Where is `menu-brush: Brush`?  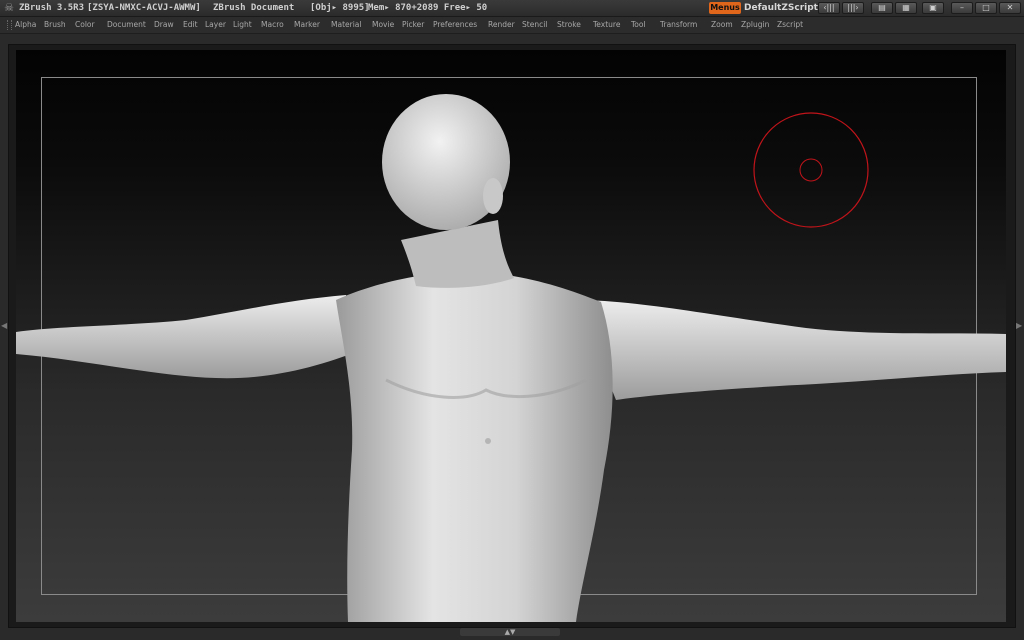 menu-brush: Brush is located at coordinates (55, 25).